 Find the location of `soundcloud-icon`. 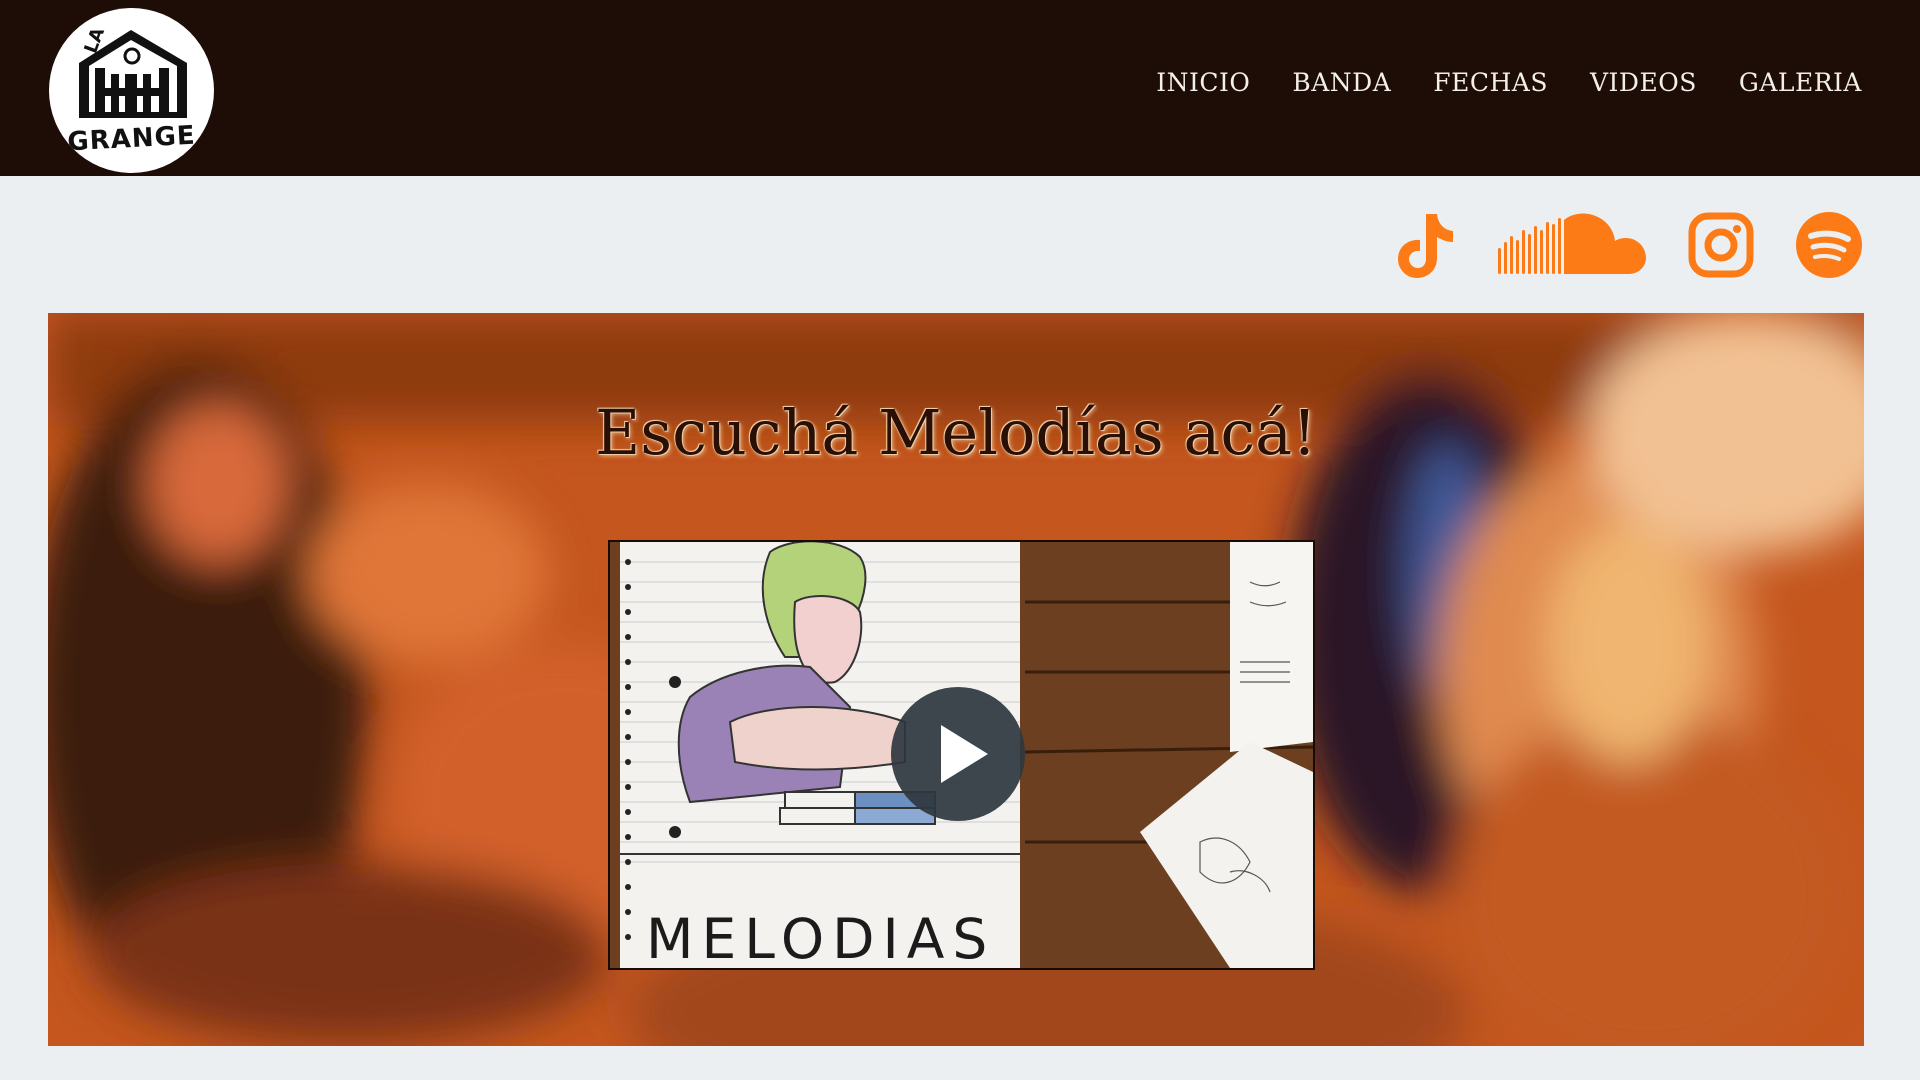

soundcloud-icon is located at coordinates (1572, 243).